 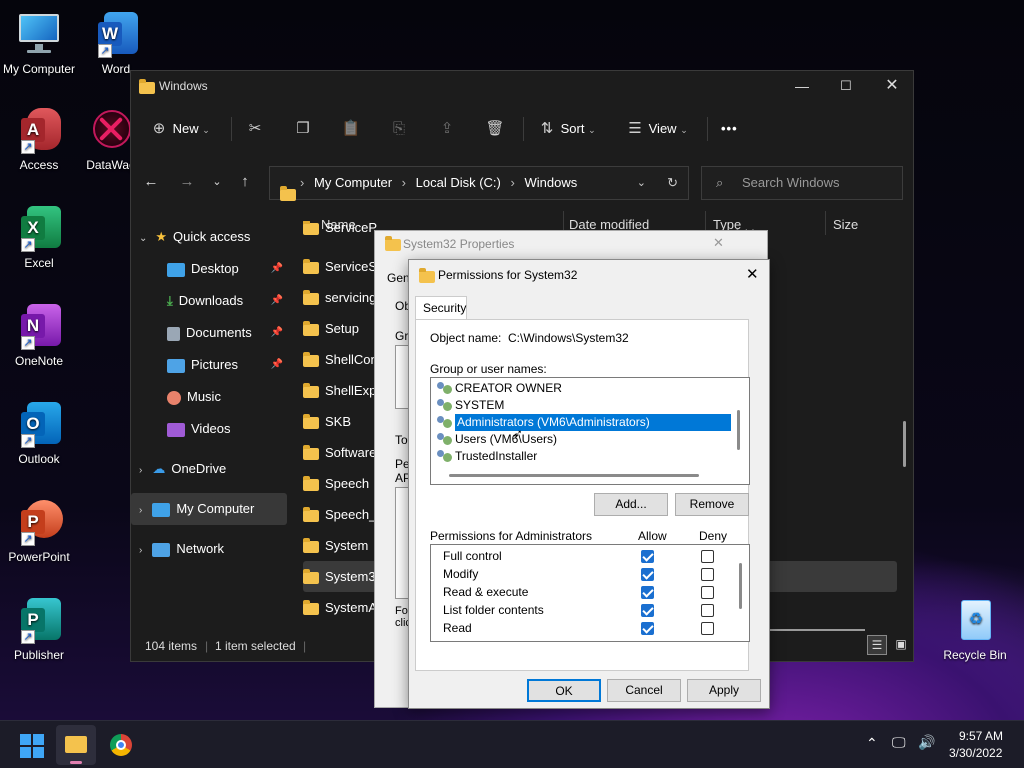 What do you see at coordinates (899, 742) in the screenshot?
I see `network-status-icon: 🖵` at bounding box center [899, 742].